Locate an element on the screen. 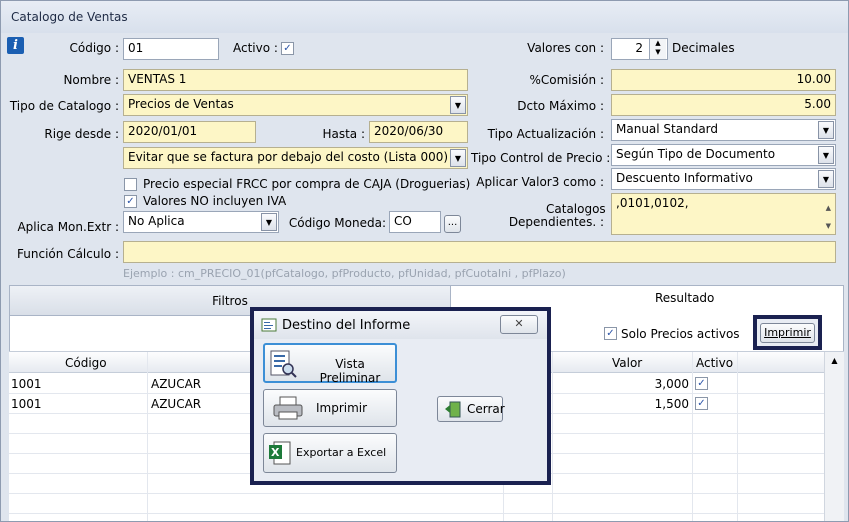 Image resolution: width=849 pixels, height=522 pixels. col-header-codigo: Código is located at coordinates (86, 363).